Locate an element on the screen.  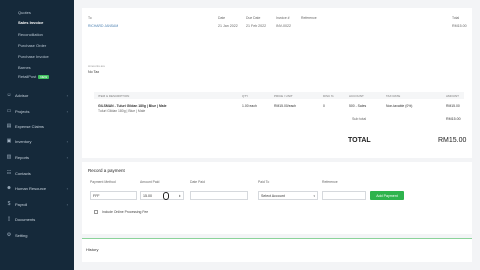
box-icon: ▣ is located at coordinates (9, 141).